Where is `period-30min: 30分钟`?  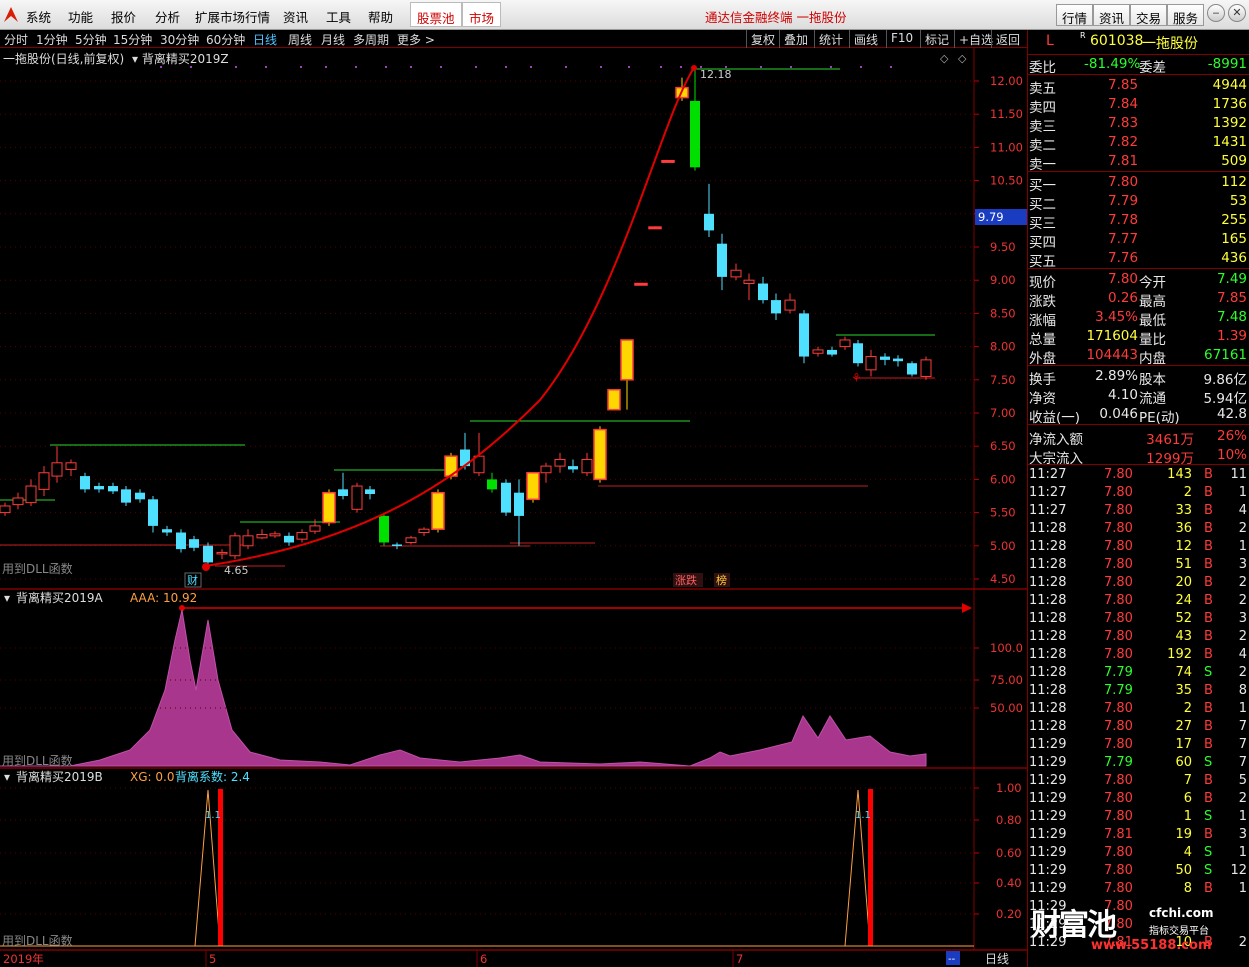
period-30min: 30分钟 is located at coordinates (179, 39).